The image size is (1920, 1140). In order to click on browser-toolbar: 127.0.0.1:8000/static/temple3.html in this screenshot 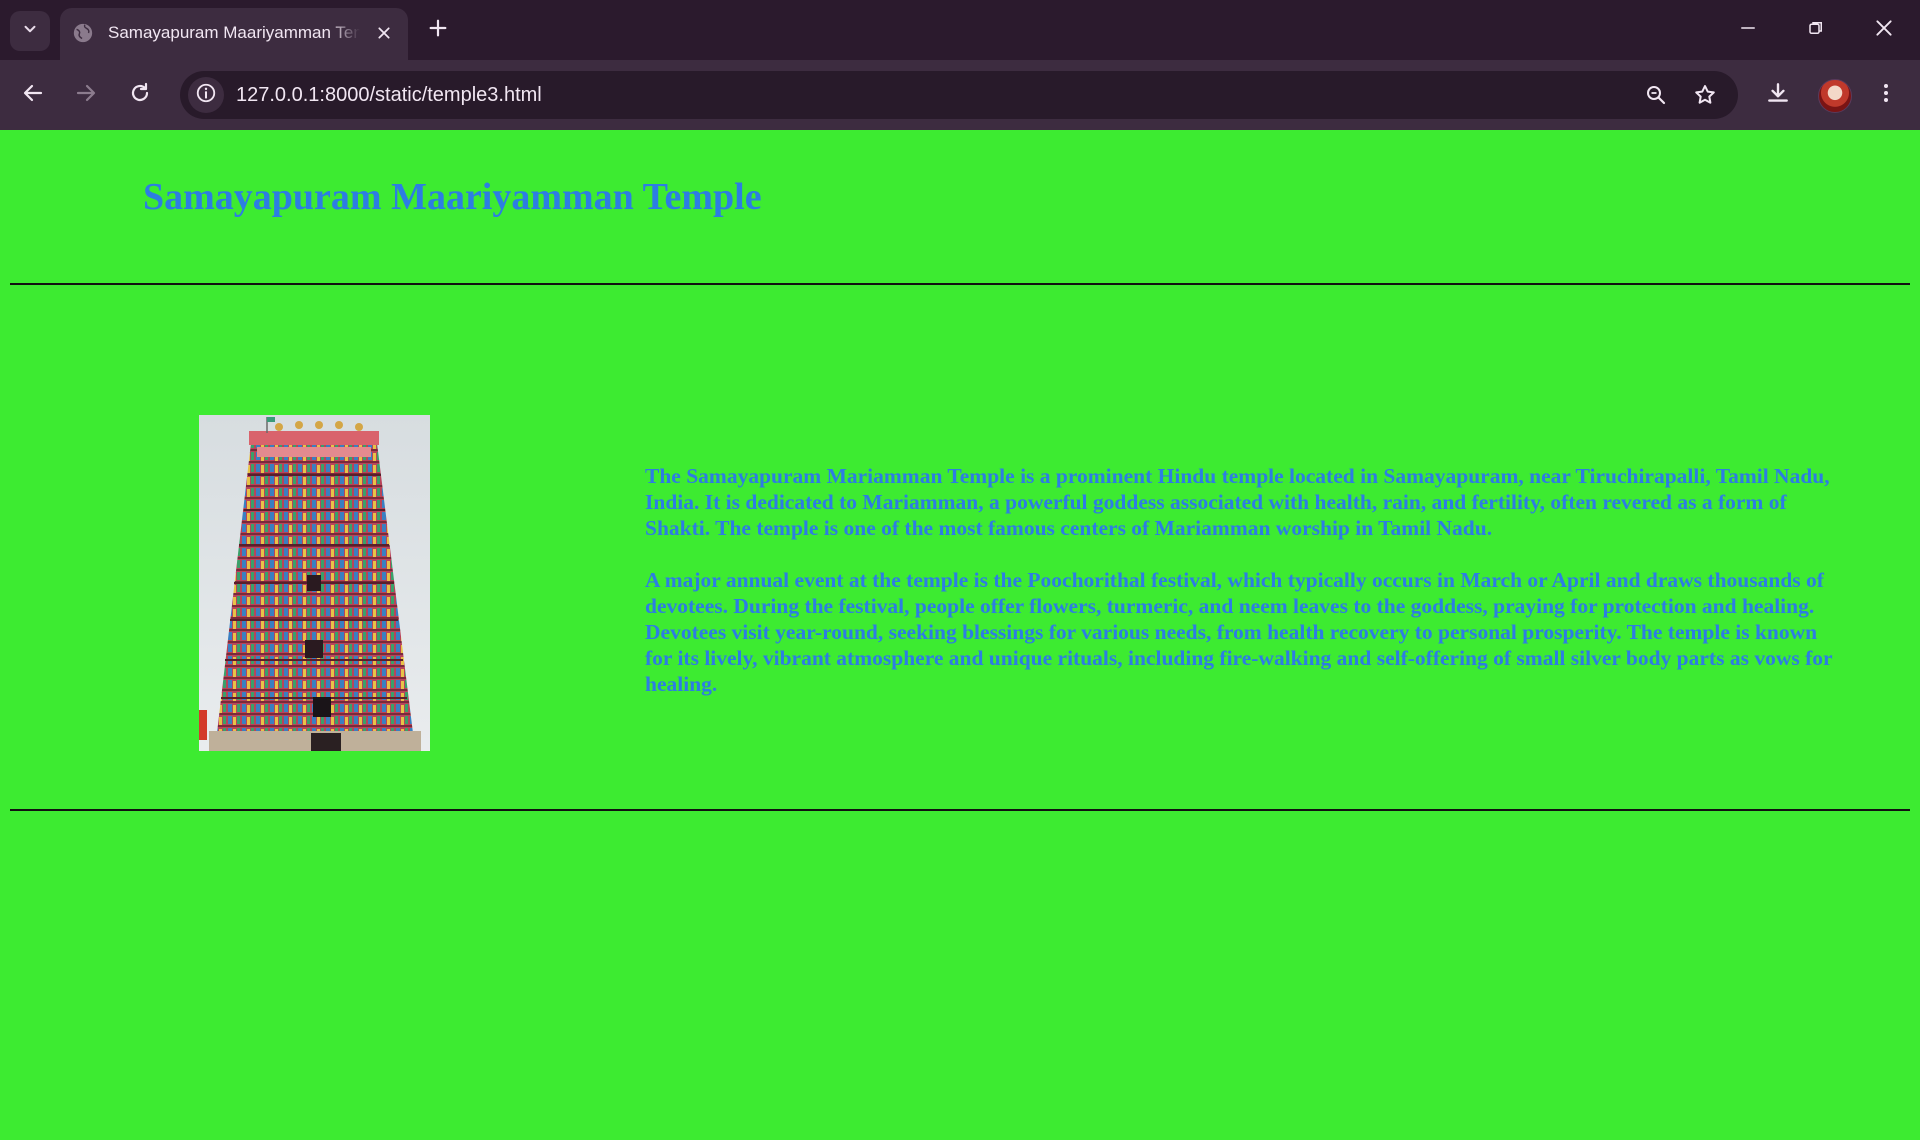, I will do `click(960, 95)`.